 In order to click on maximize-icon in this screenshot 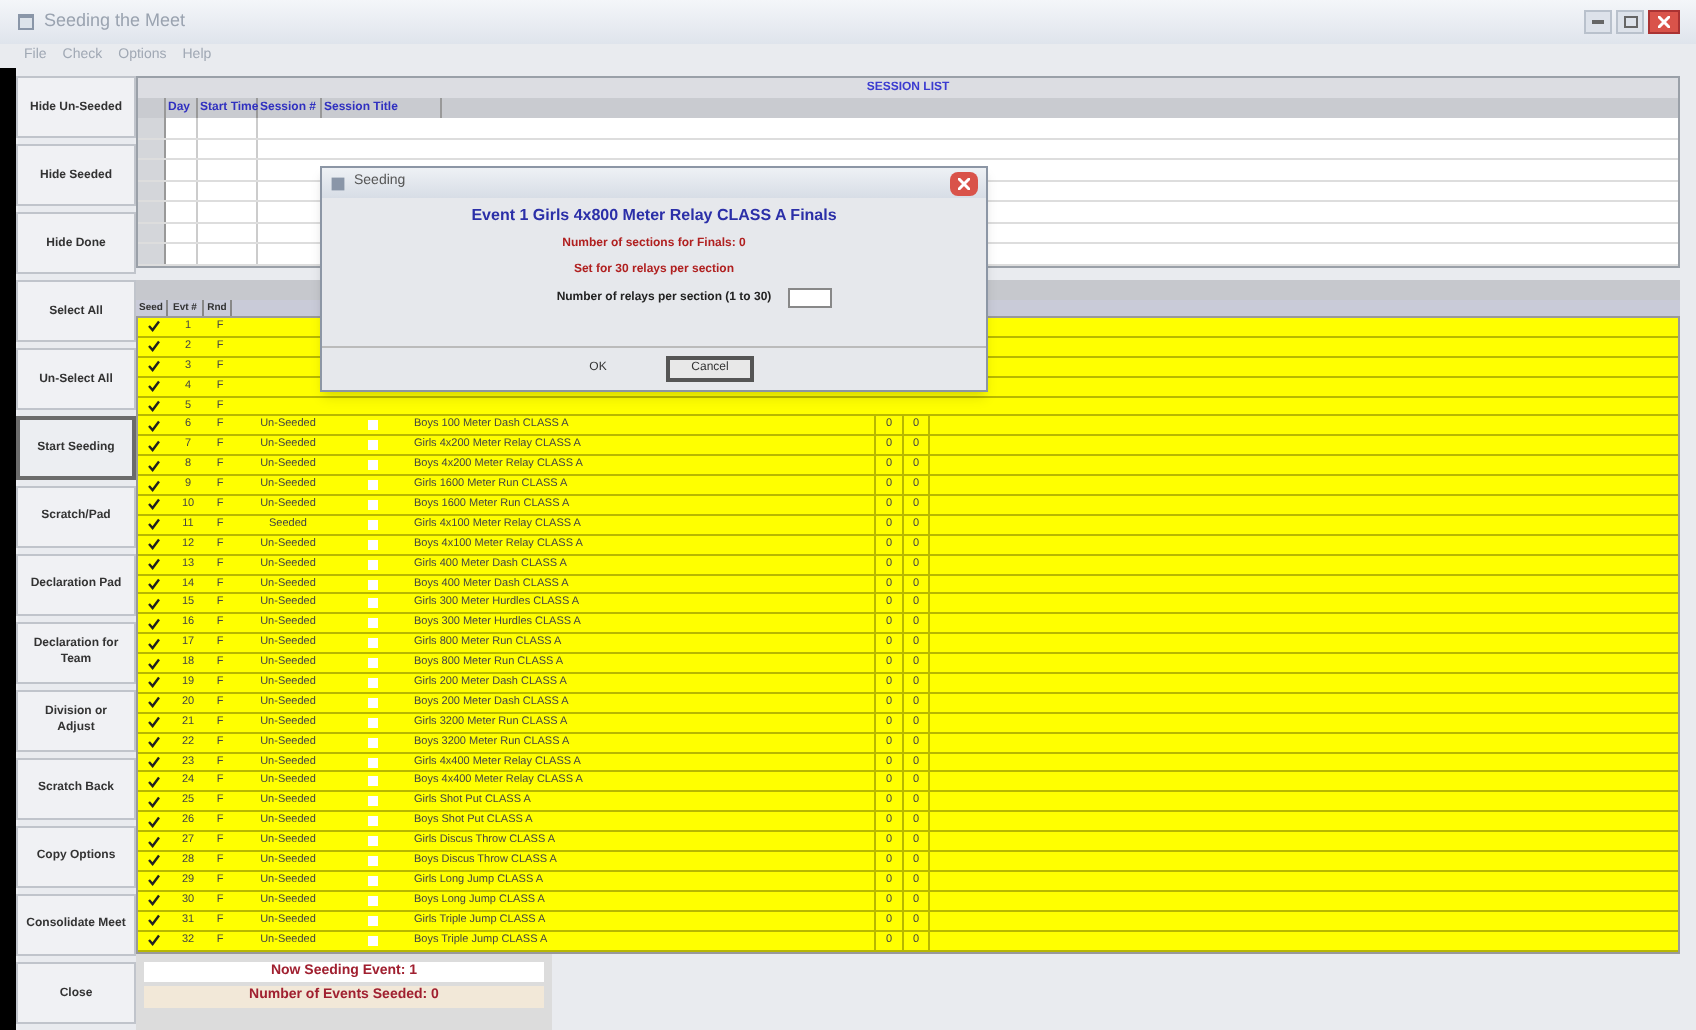, I will do `click(1630, 22)`.